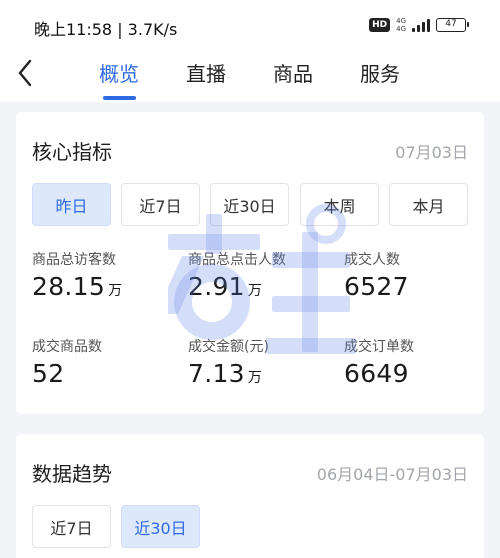 The width and height of the screenshot is (500, 558). Describe the element at coordinates (250, 25) in the screenshot. I see `status-bar: 晚上11:58 | 3.7K/s HD 4G 4G 47` at that location.